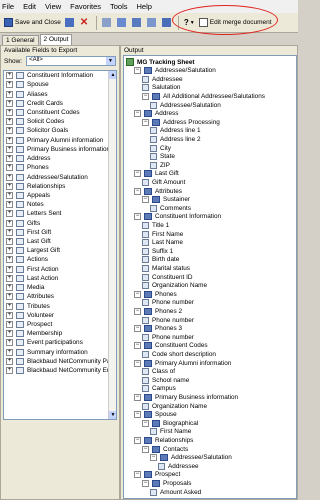 This screenshot has height=500, width=320. What do you see at coordinates (60, 259) in the screenshot?
I see `field-list-item: + Actions` at bounding box center [60, 259].